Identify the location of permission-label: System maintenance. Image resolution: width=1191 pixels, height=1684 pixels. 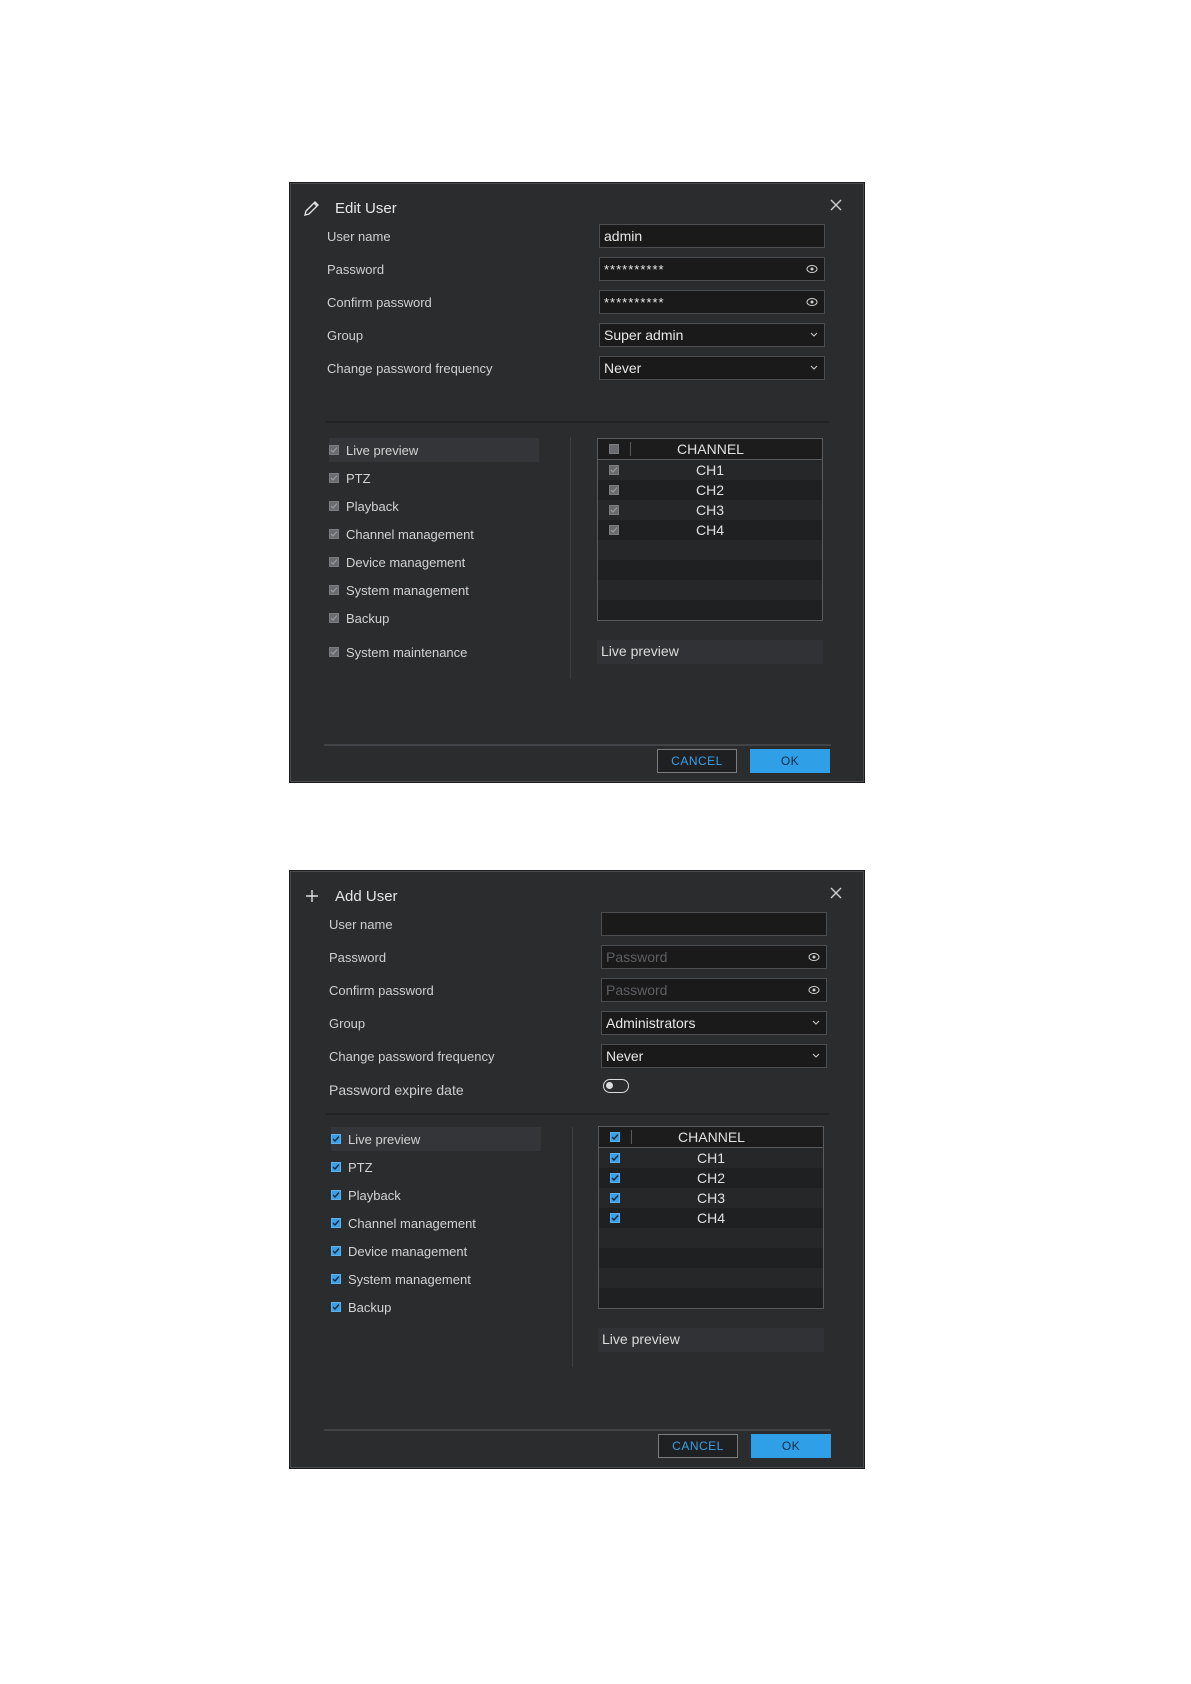
(407, 652).